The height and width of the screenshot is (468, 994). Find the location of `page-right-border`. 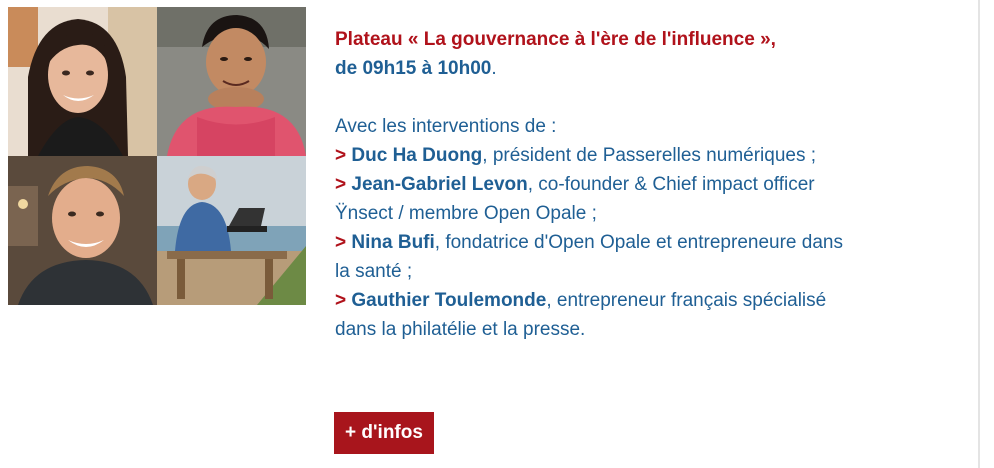

page-right-border is located at coordinates (979, 234).